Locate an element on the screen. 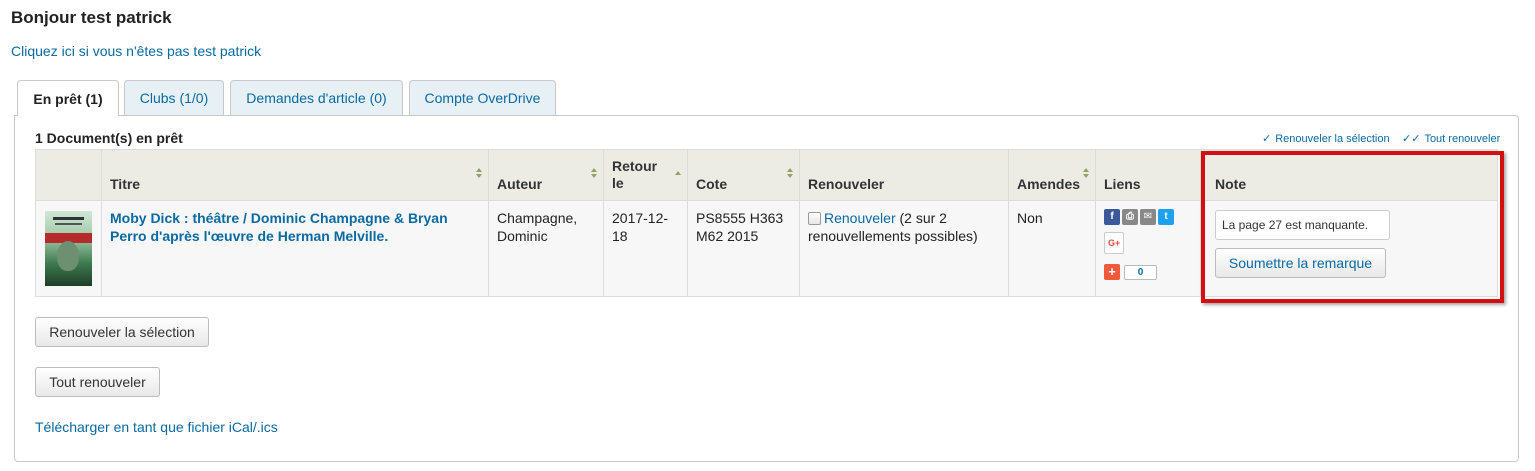 Image resolution: width=1535 pixels, height=471 pixels. call-number-column-header: Cote is located at coordinates (743, 175).